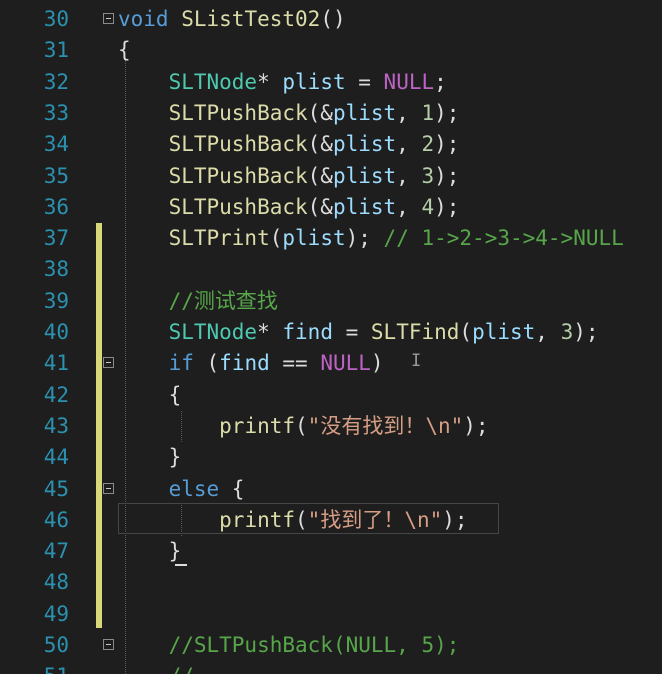 The width and height of the screenshot is (662, 674). I want to click on code-line: 50 //SLTPushBack(NULL, 5);, so click(331, 645).